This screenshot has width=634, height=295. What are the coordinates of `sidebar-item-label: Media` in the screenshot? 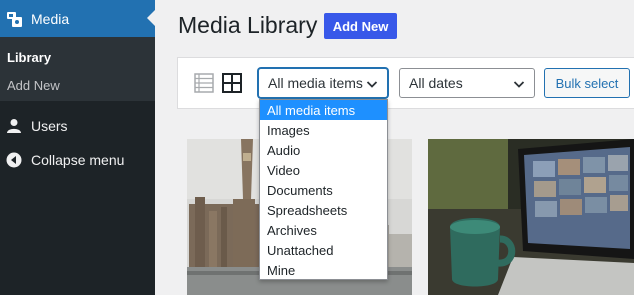 It's located at (50, 18).